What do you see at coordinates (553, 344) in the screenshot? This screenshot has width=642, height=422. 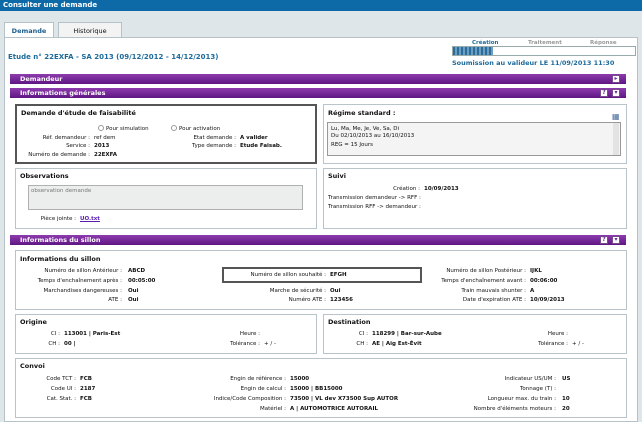 I see `destination-tol-label: Tolérance :` at bounding box center [553, 344].